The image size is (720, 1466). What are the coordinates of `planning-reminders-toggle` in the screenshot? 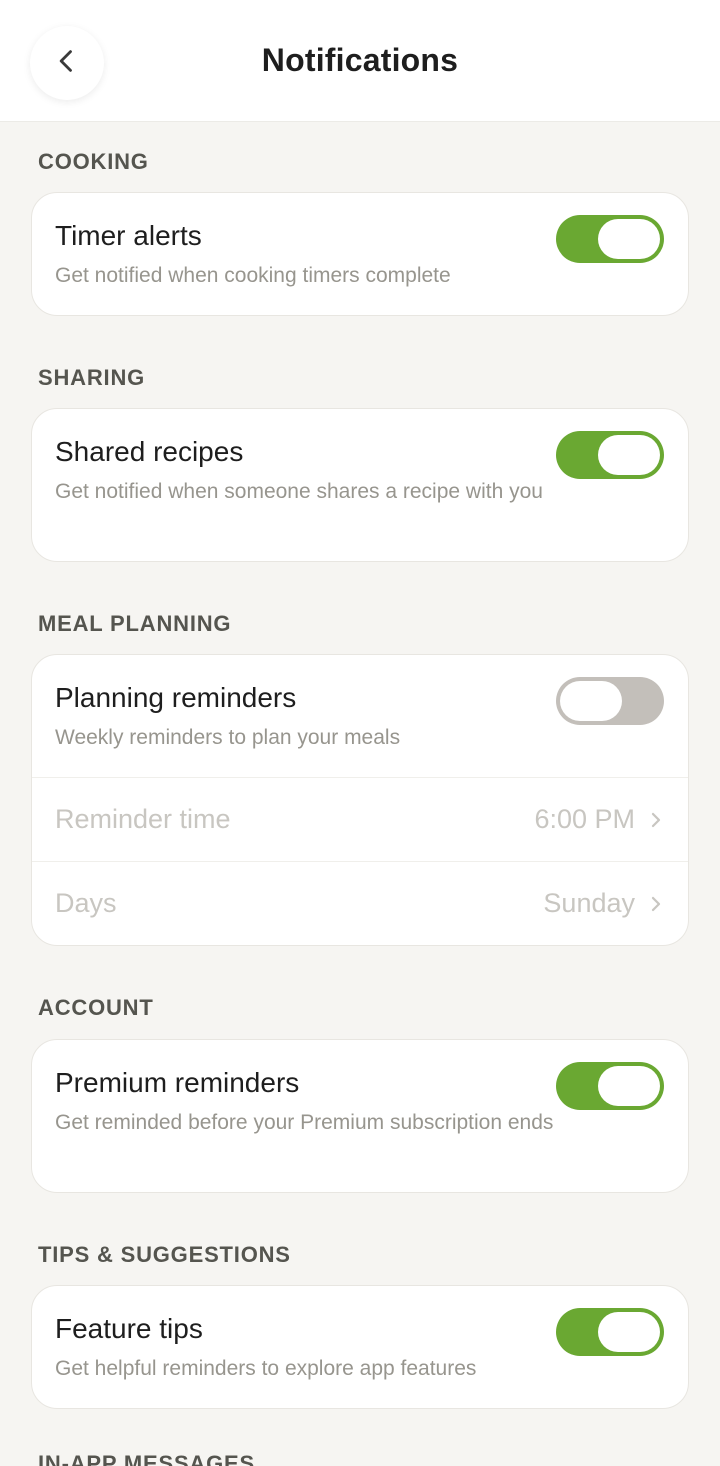 It's located at (610, 701).